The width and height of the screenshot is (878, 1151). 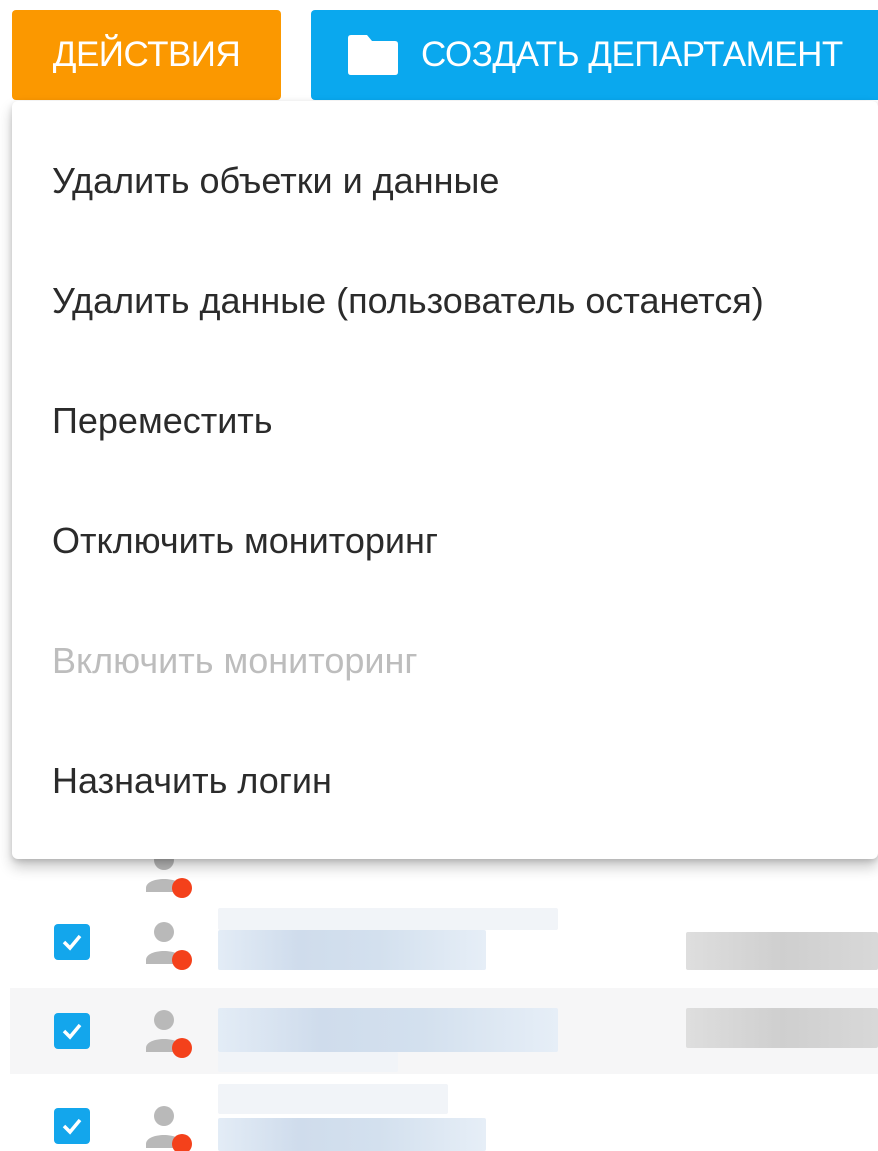 What do you see at coordinates (373, 55) in the screenshot?
I see `folder-icon` at bounding box center [373, 55].